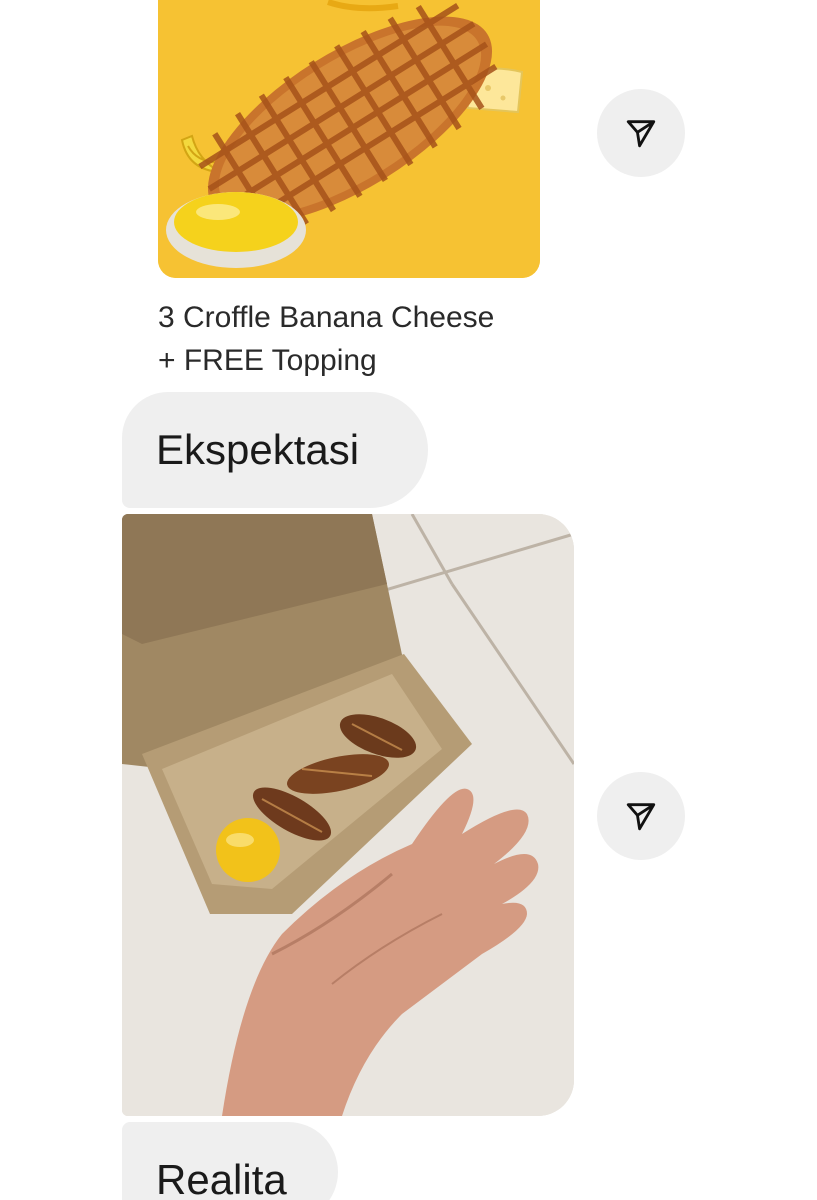  I want to click on message-bubble-reality: Realita, so click(230, 1161).